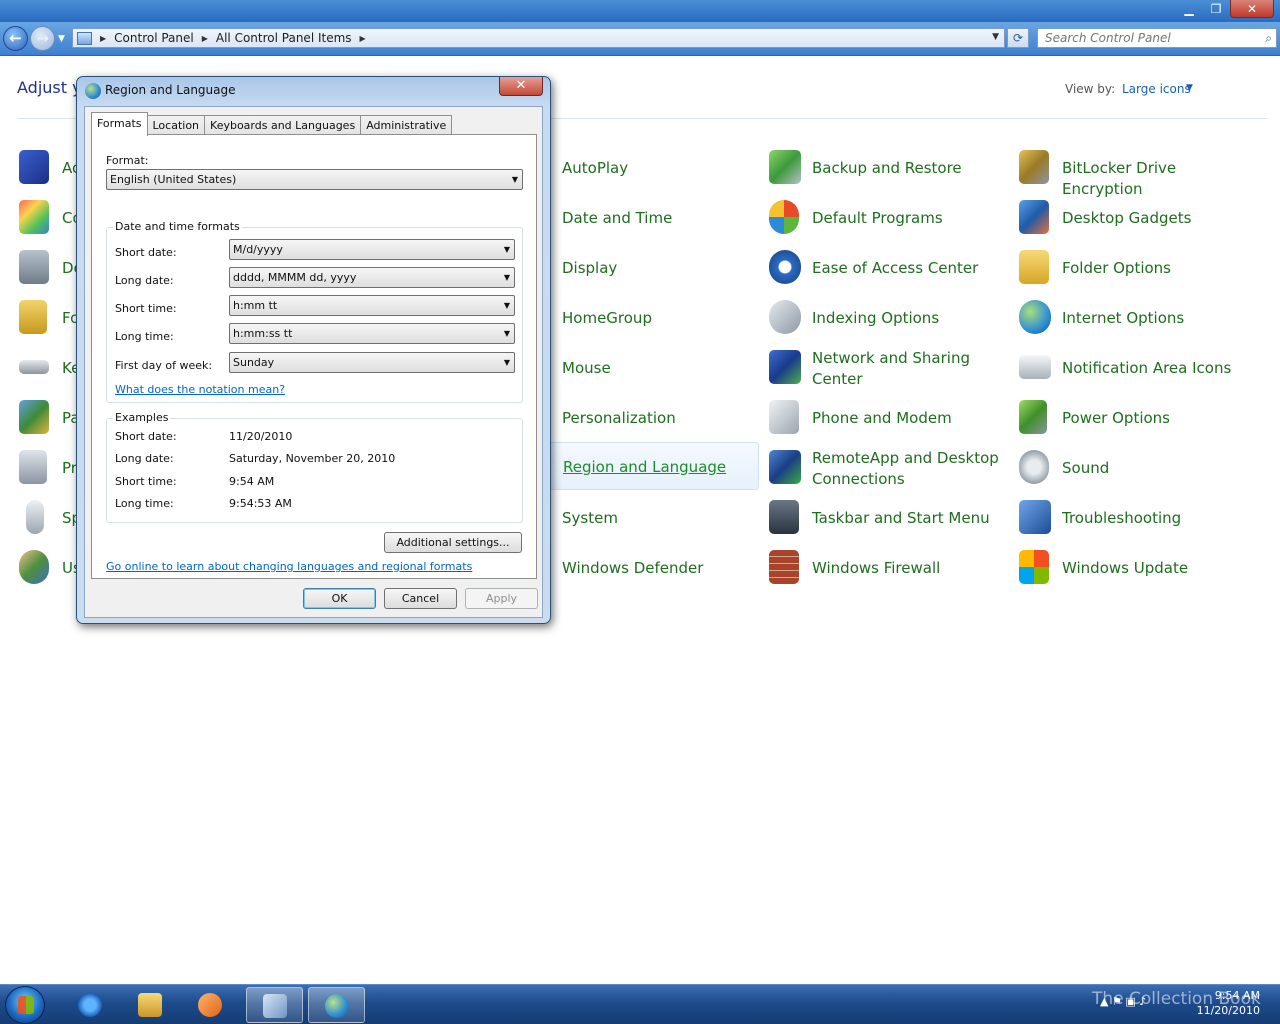  Describe the element at coordinates (1252, 9) in the screenshot. I see `close-button: ✕` at that location.